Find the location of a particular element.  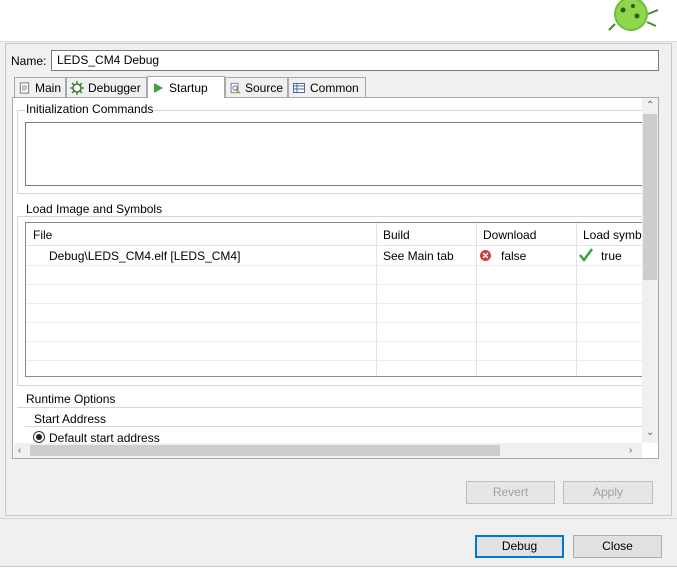

revert-button: Revert is located at coordinates (510, 492).